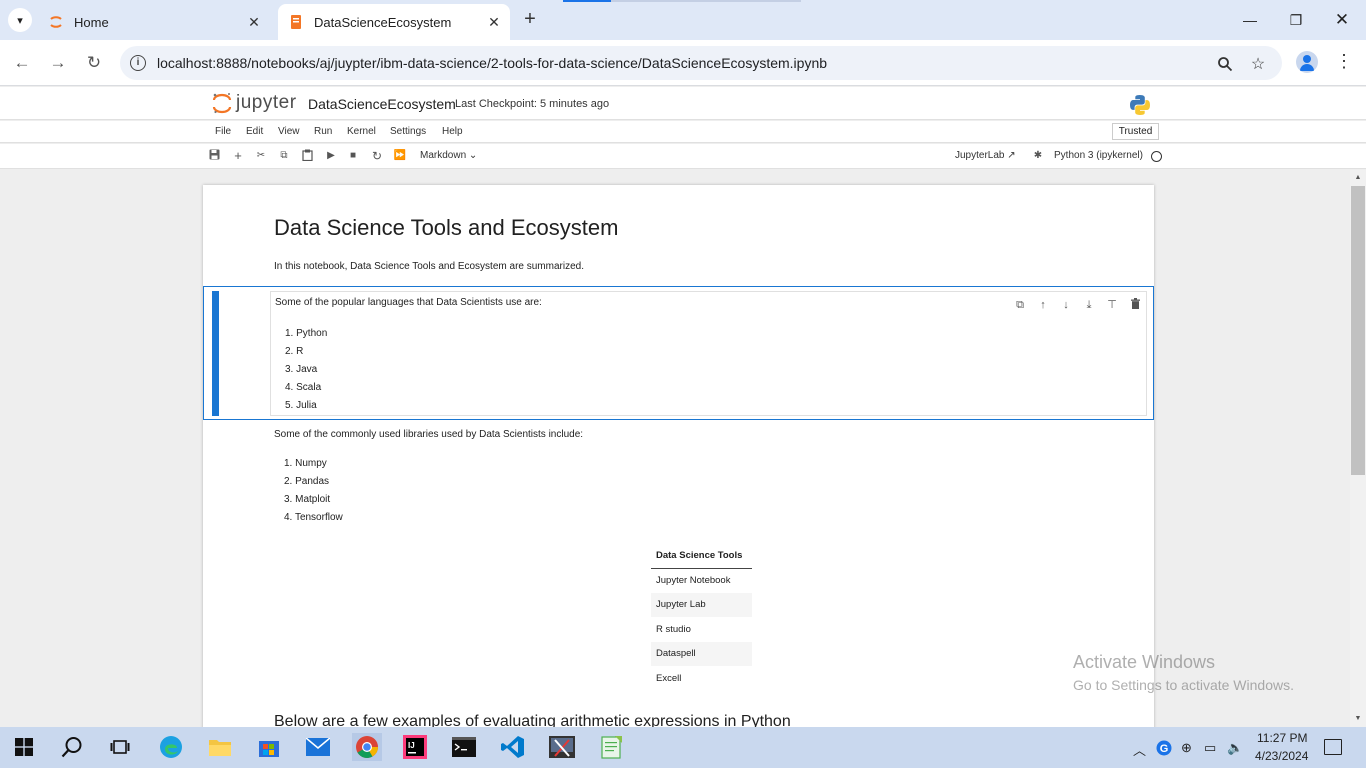 Image resolution: width=1366 pixels, height=768 pixels. Describe the element at coordinates (1250, 20) in the screenshot. I see `minimize-icon: —` at that location.